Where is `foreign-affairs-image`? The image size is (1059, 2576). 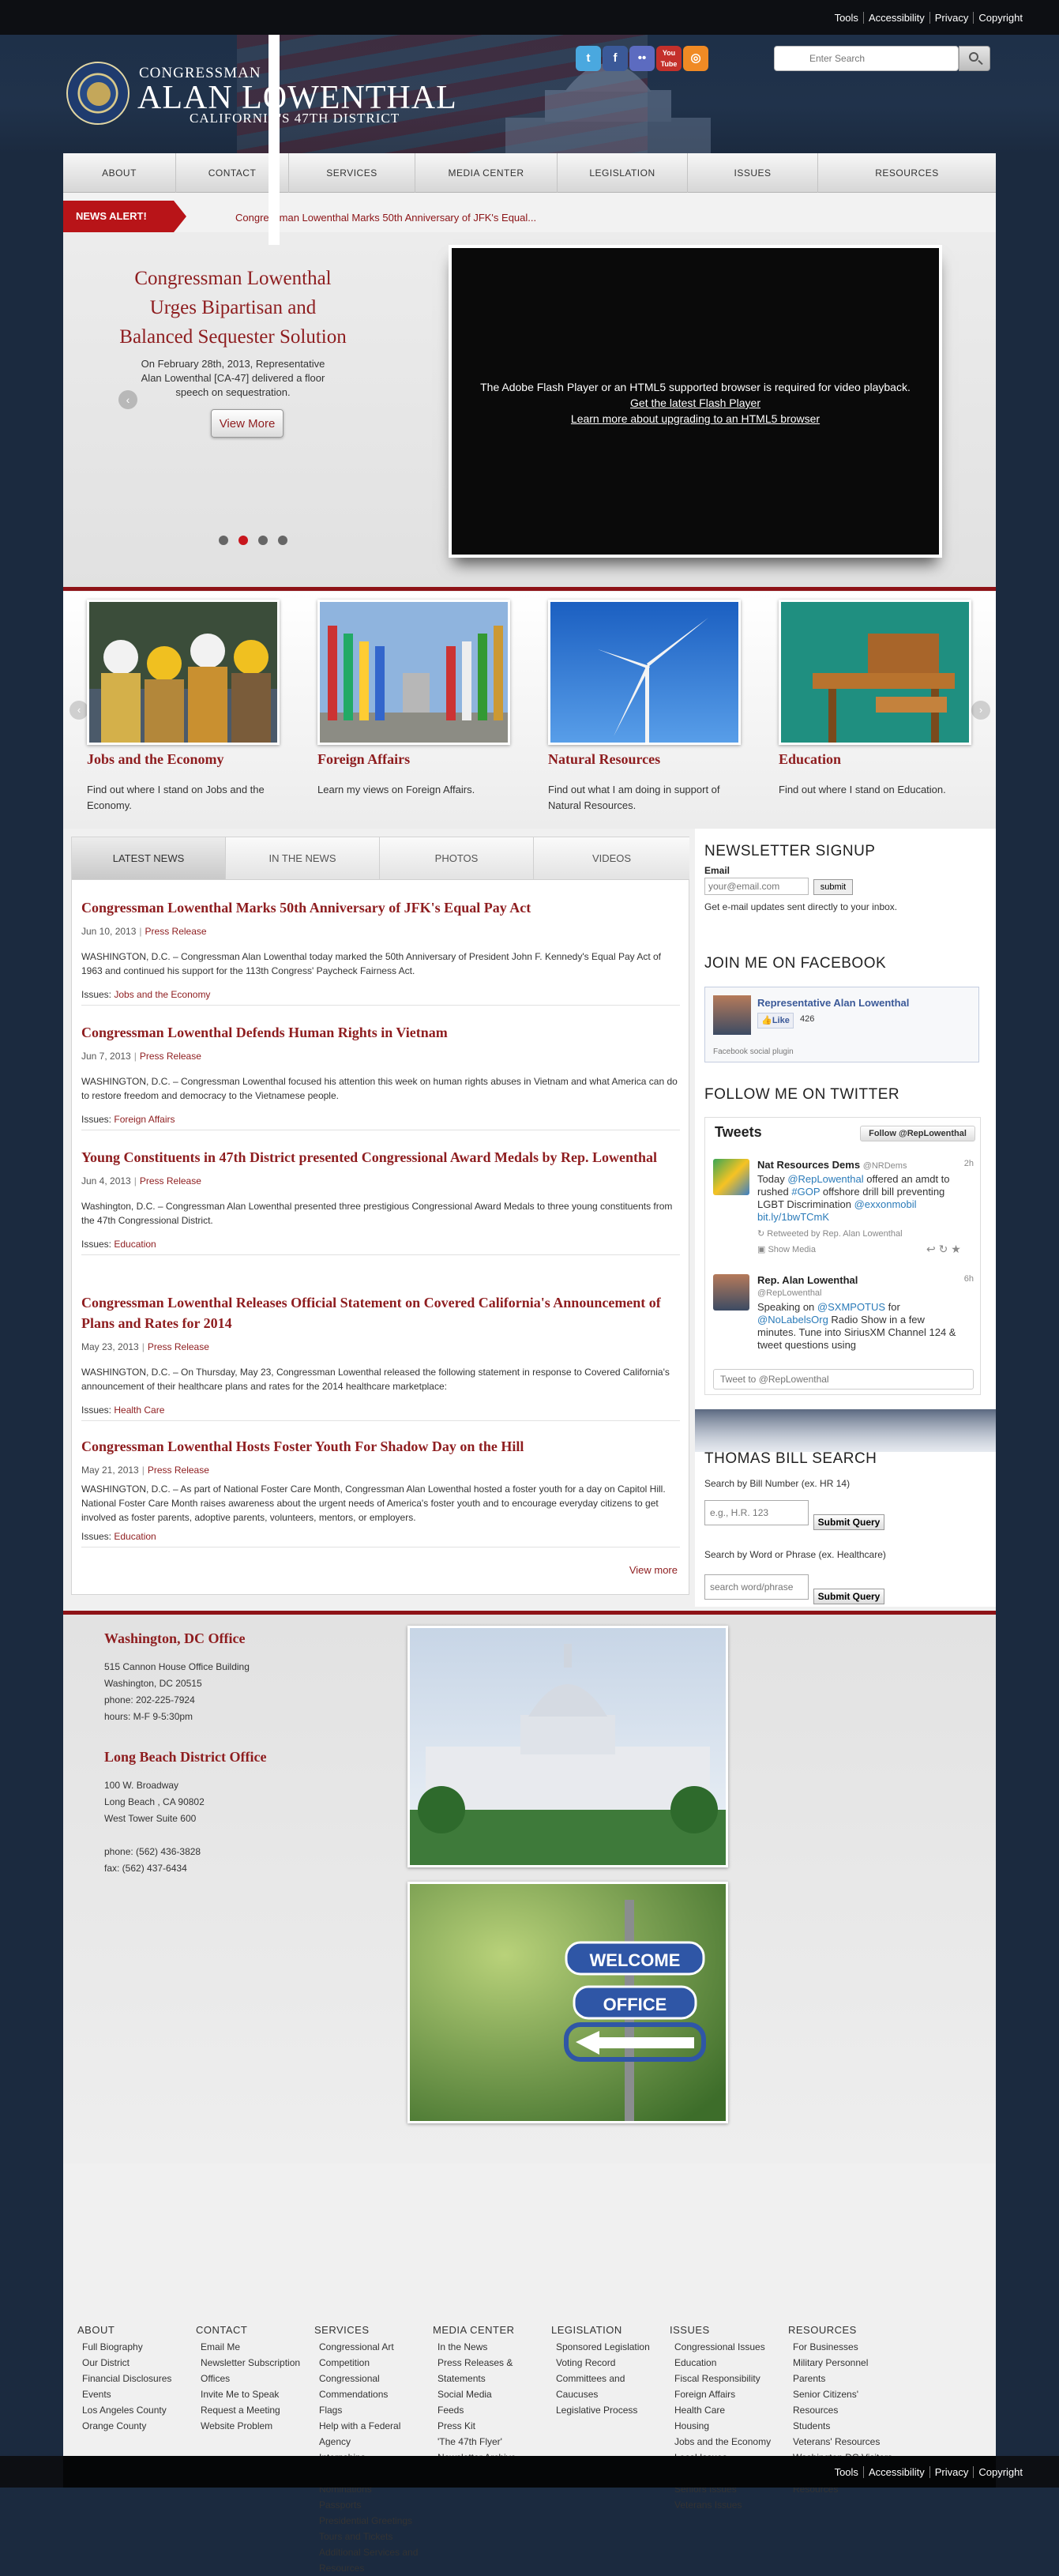 foreign-affairs-image is located at coordinates (414, 673).